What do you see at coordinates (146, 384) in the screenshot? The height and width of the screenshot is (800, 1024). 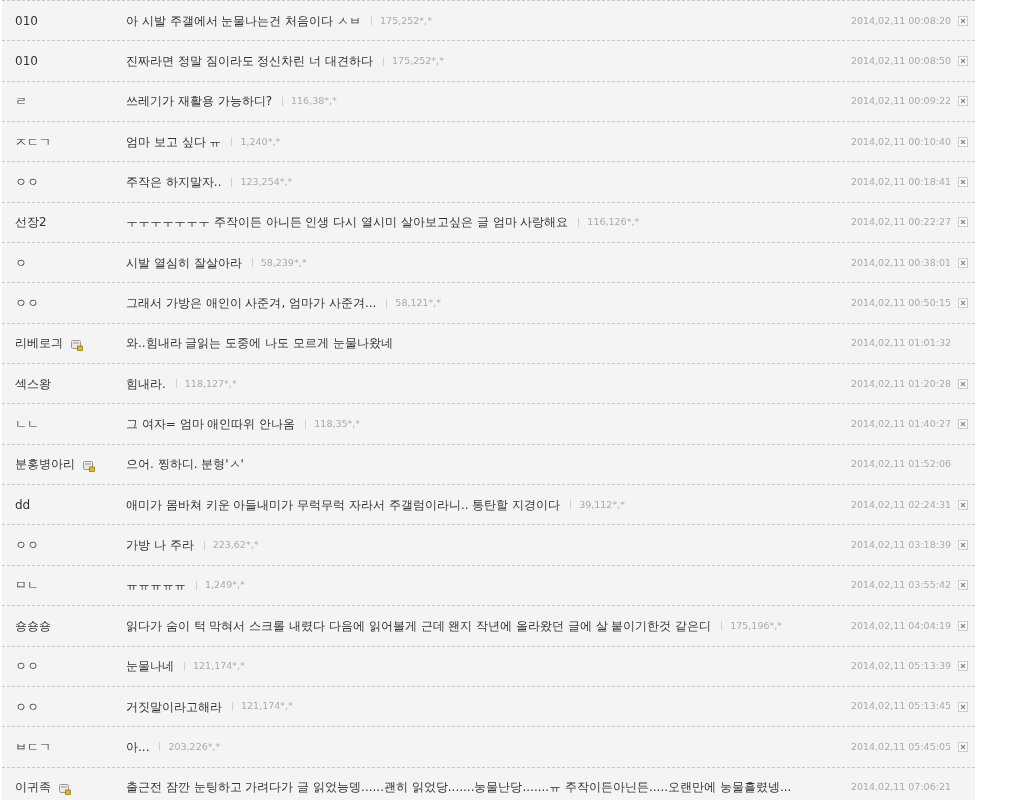 I see `comment-text: 힘내라.` at bounding box center [146, 384].